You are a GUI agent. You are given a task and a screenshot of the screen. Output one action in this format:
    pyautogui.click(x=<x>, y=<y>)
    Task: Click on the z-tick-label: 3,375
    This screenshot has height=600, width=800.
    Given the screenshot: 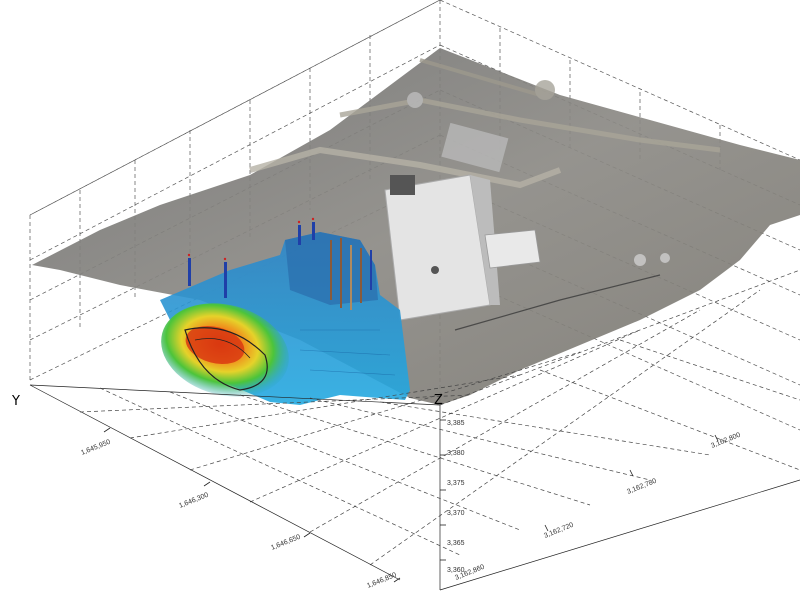 What is the action you would take?
    pyautogui.click(x=456, y=483)
    